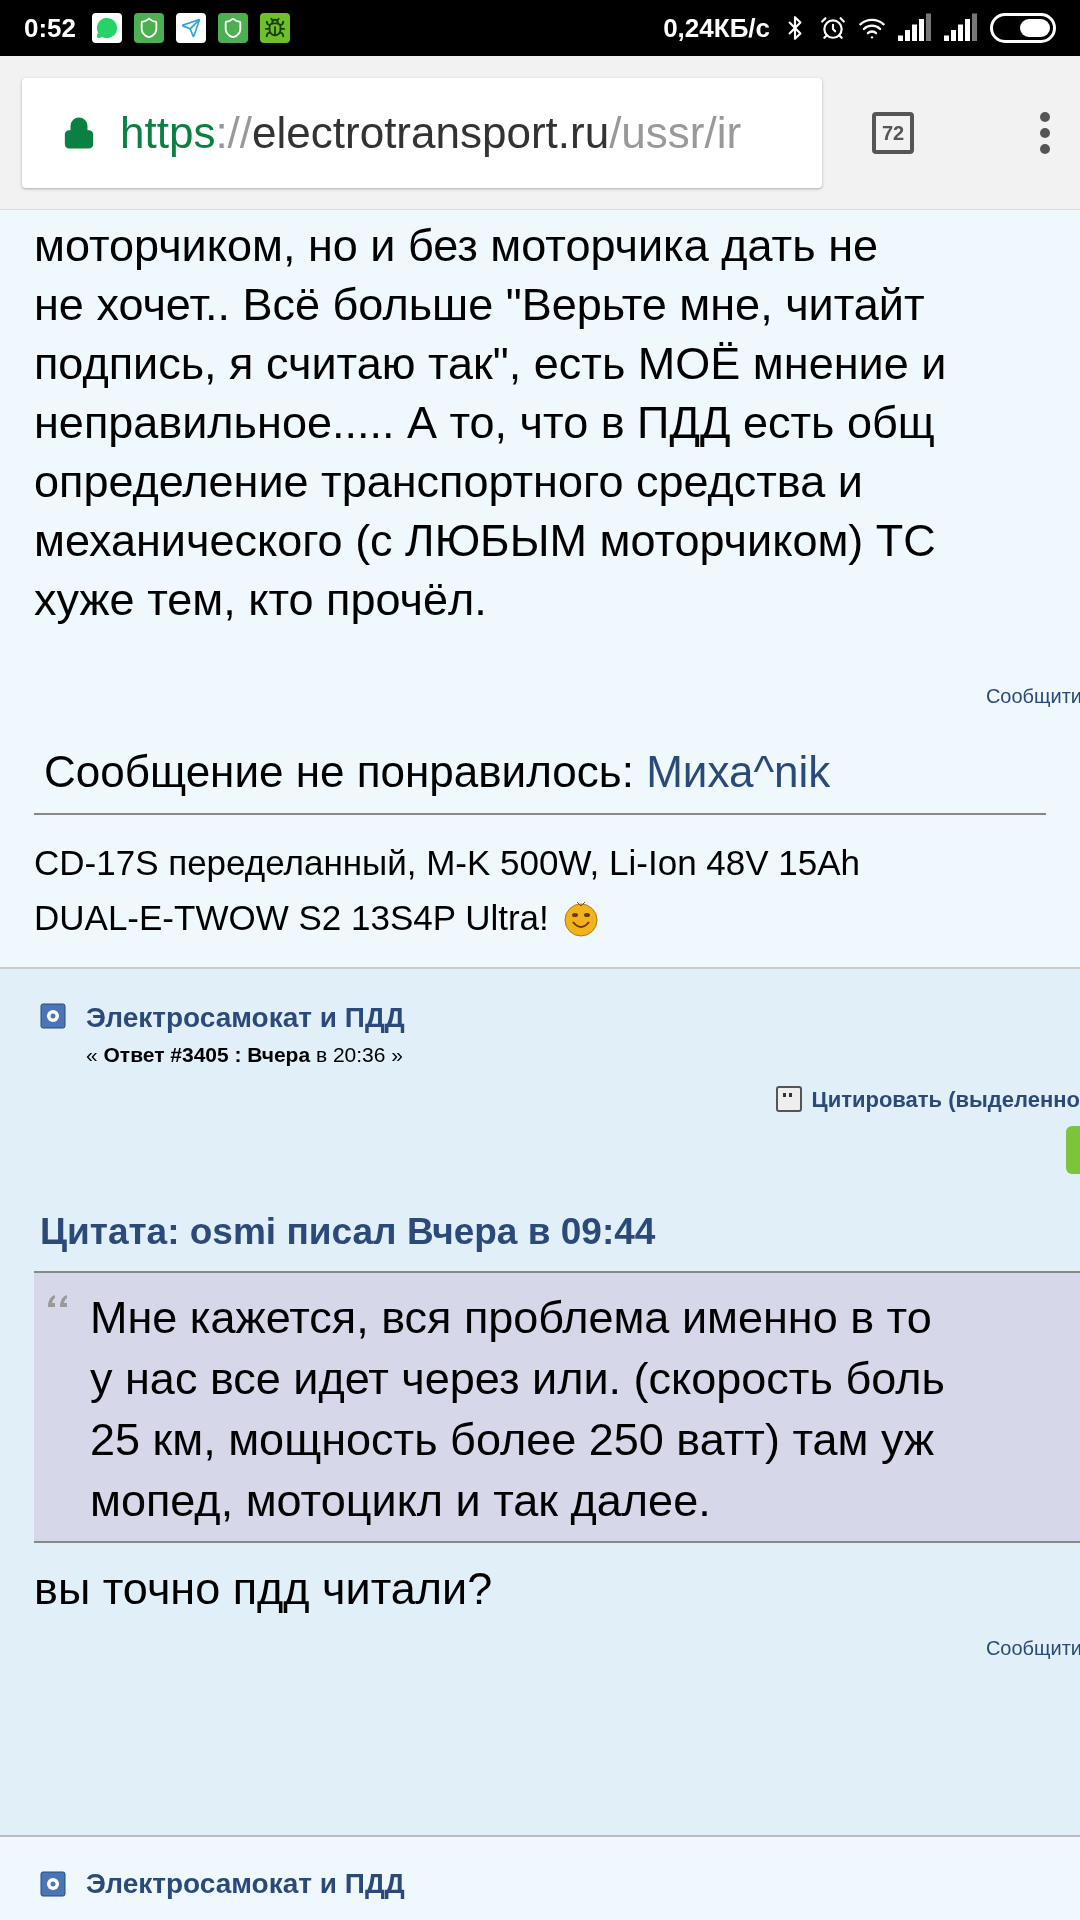 The height and width of the screenshot is (1920, 1080). What do you see at coordinates (738, 771) in the screenshot?
I see `user-link: Миха^nik` at bounding box center [738, 771].